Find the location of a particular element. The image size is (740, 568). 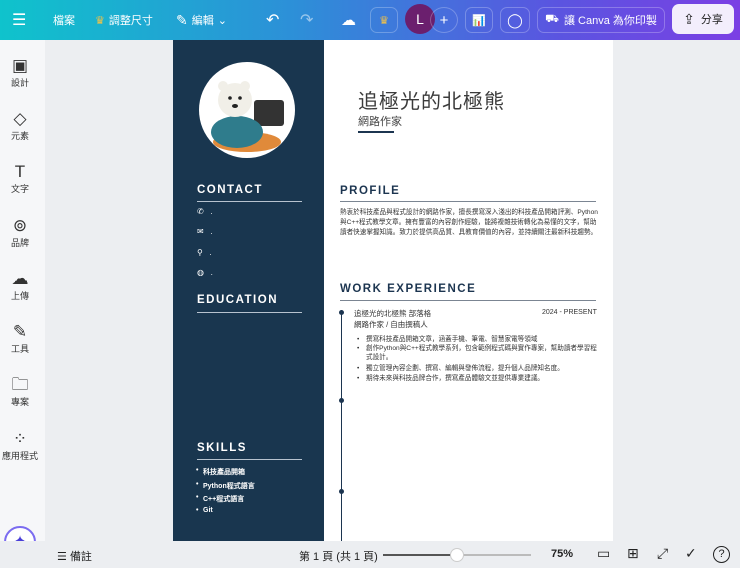

layout-icon: ▣ is located at coordinates (20, 65).